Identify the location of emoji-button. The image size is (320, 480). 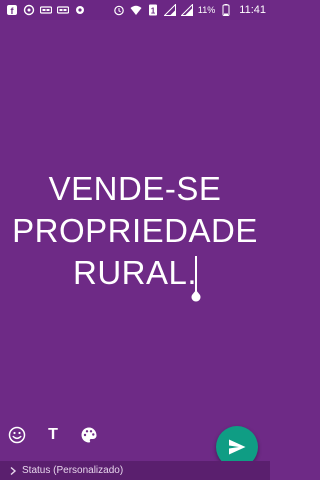
(17, 435).